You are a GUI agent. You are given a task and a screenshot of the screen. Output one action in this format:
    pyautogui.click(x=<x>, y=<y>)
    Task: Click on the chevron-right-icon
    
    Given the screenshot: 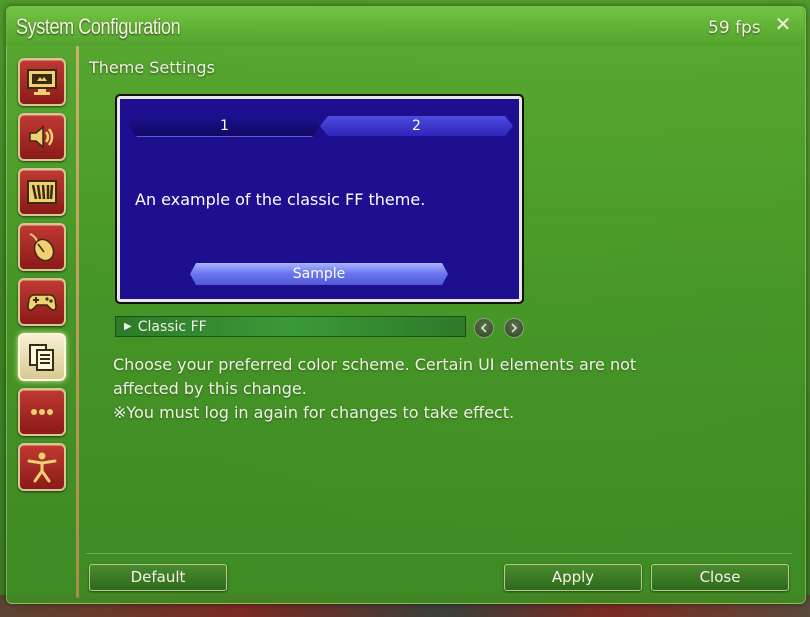 What is the action you would take?
    pyautogui.click(x=514, y=328)
    